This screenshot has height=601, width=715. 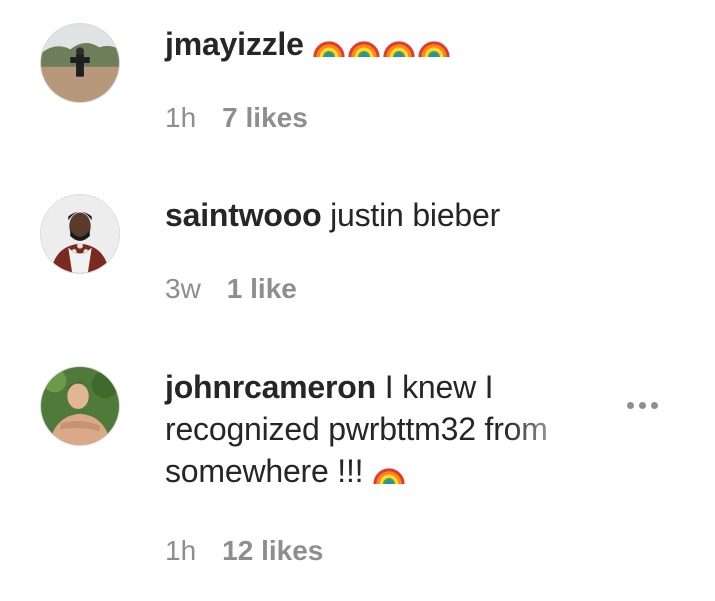 What do you see at coordinates (647, 405) in the screenshot?
I see `more-options-icon` at bounding box center [647, 405].